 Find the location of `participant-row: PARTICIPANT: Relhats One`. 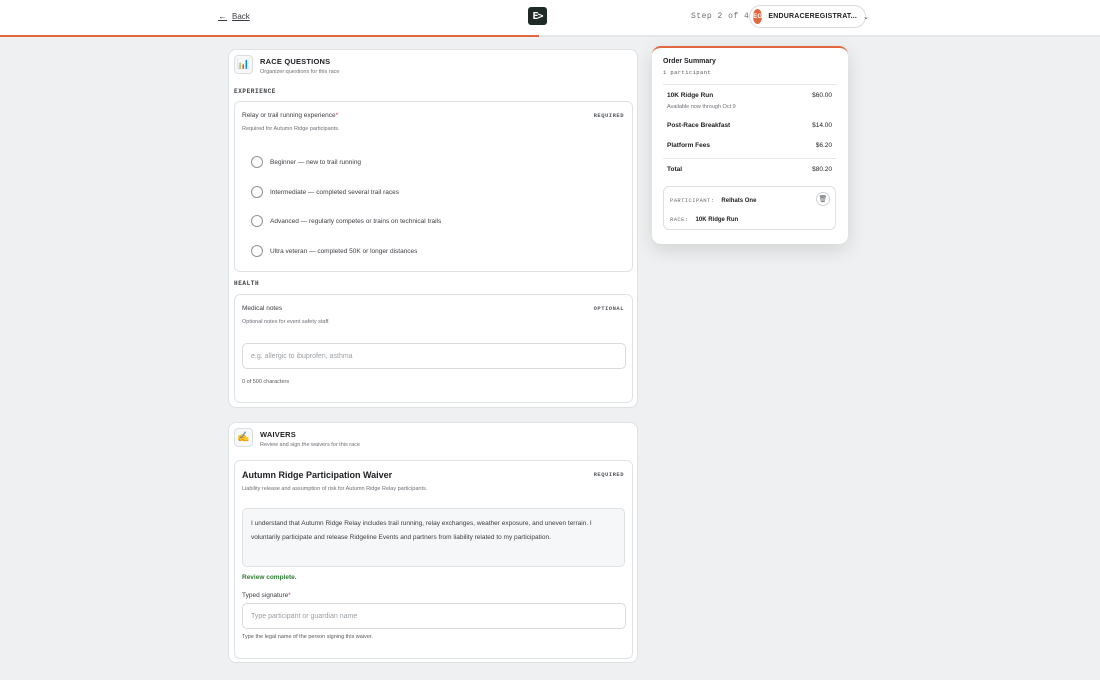

participant-row: PARTICIPANT: Relhats One is located at coordinates (713, 200).